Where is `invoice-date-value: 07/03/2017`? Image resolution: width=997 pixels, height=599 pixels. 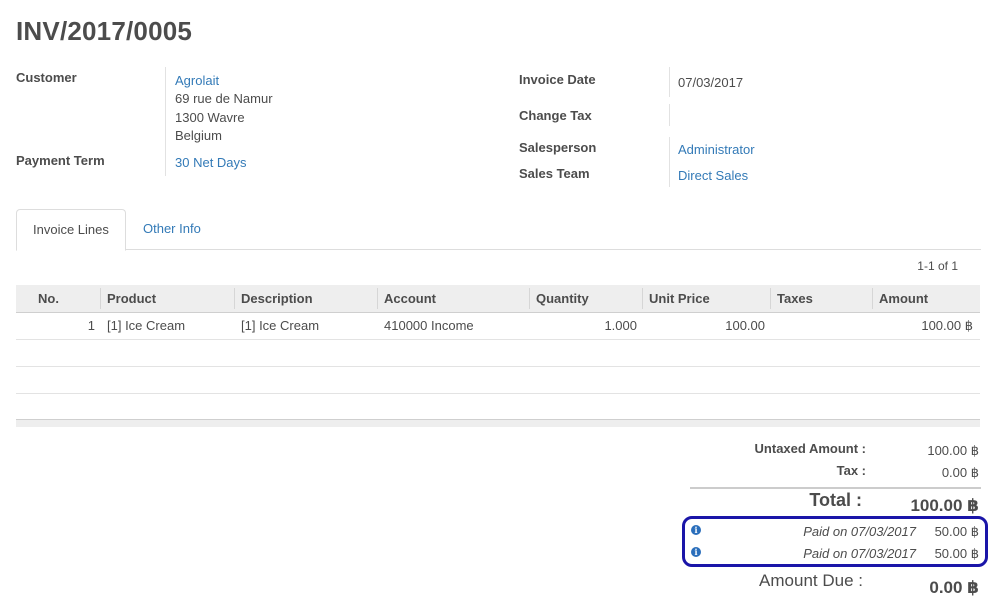 invoice-date-value: 07/03/2017 is located at coordinates (710, 82).